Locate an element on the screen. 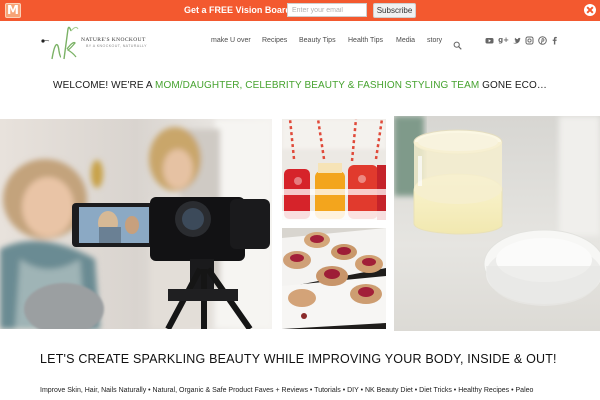  youtube-icon is located at coordinates (489, 40).